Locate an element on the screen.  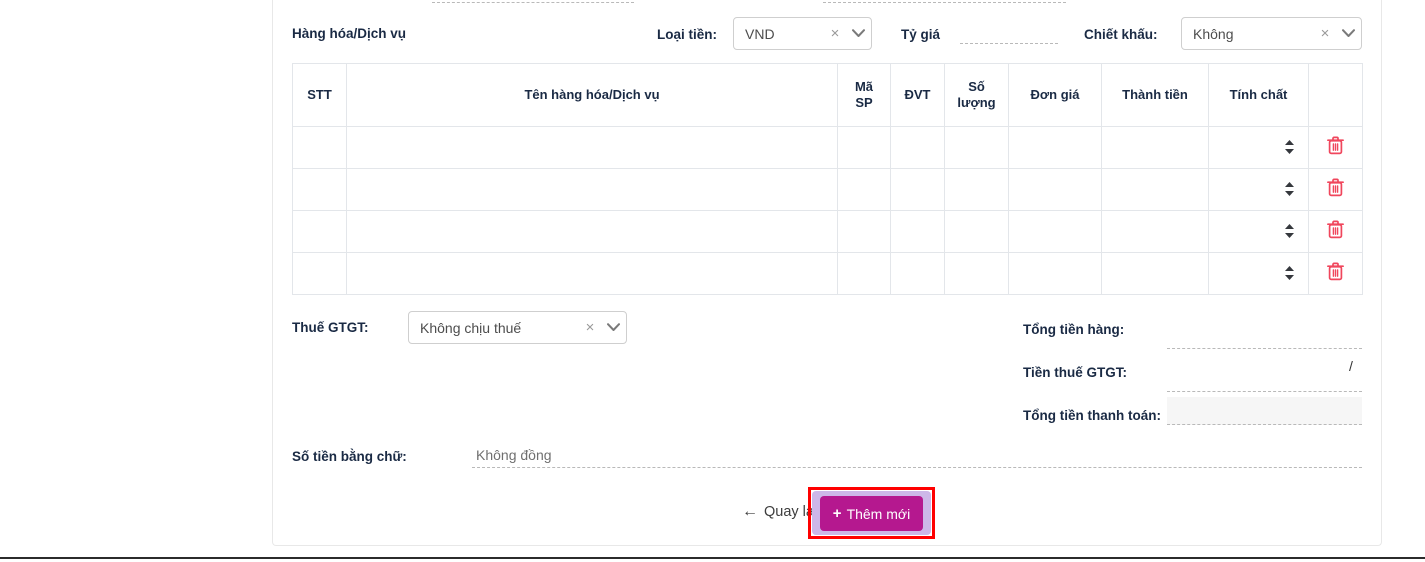
loai-tien-label: Loại tiền: is located at coordinates (687, 34).